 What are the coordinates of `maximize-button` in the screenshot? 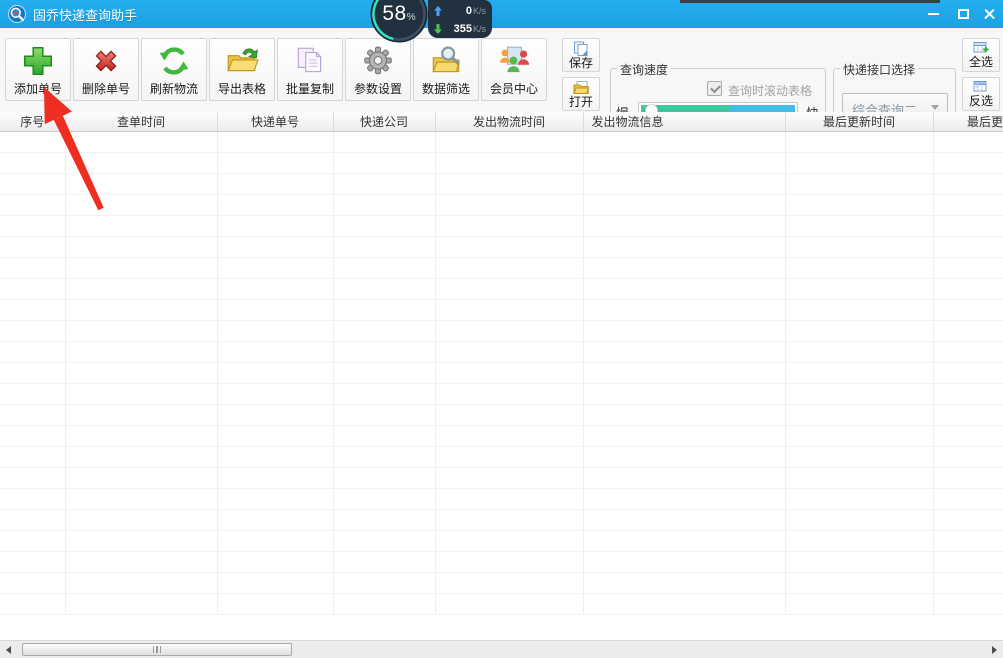 It's located at (963, 14).